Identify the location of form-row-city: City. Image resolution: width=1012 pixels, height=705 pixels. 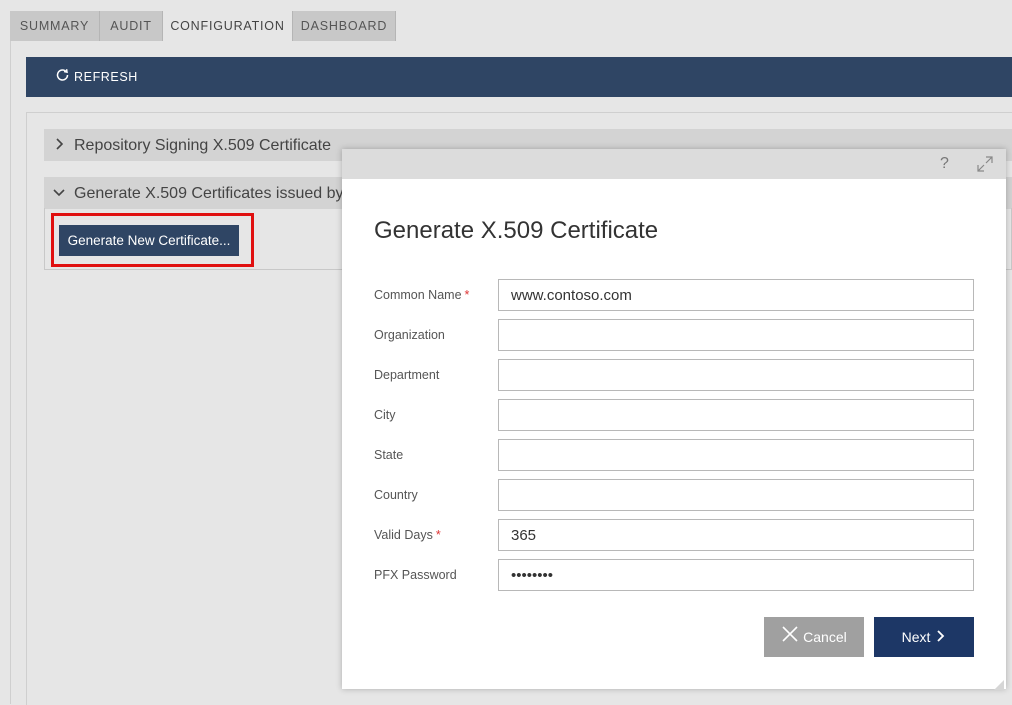
(674, 415).